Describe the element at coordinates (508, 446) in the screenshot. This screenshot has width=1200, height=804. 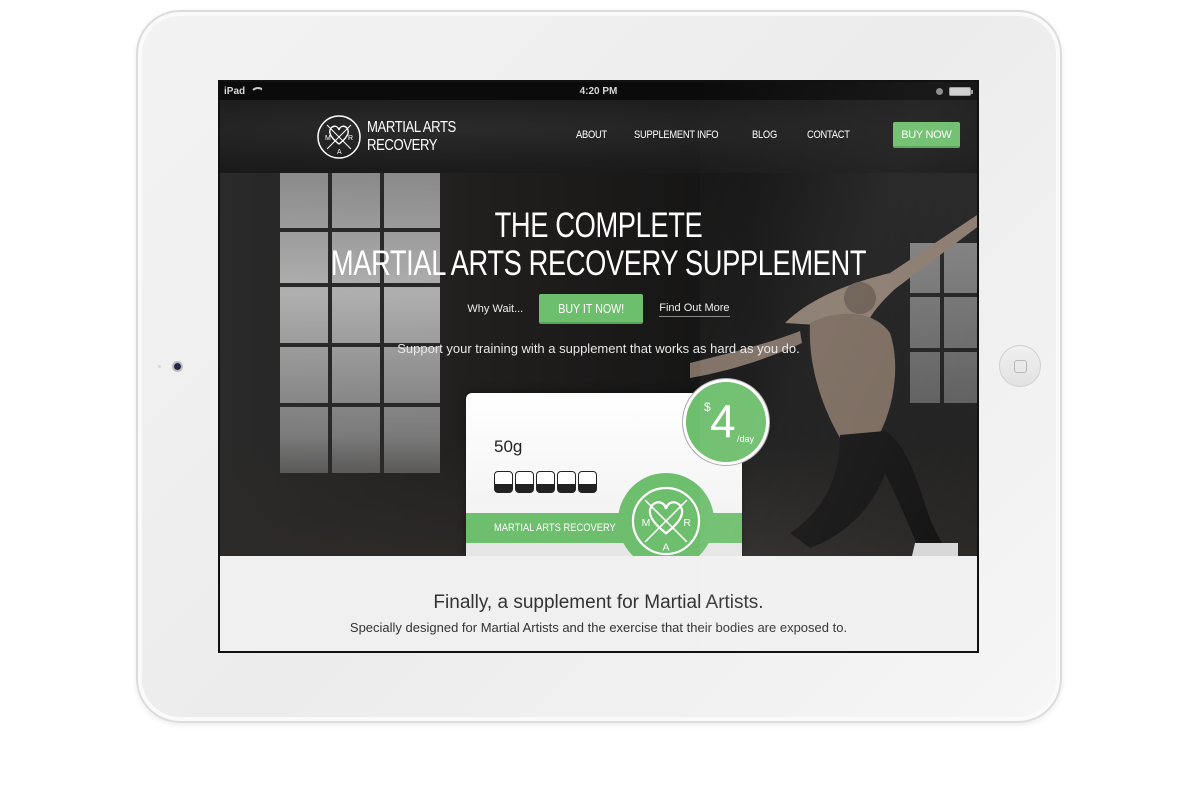
I see `product-weight: 50g` at that location.